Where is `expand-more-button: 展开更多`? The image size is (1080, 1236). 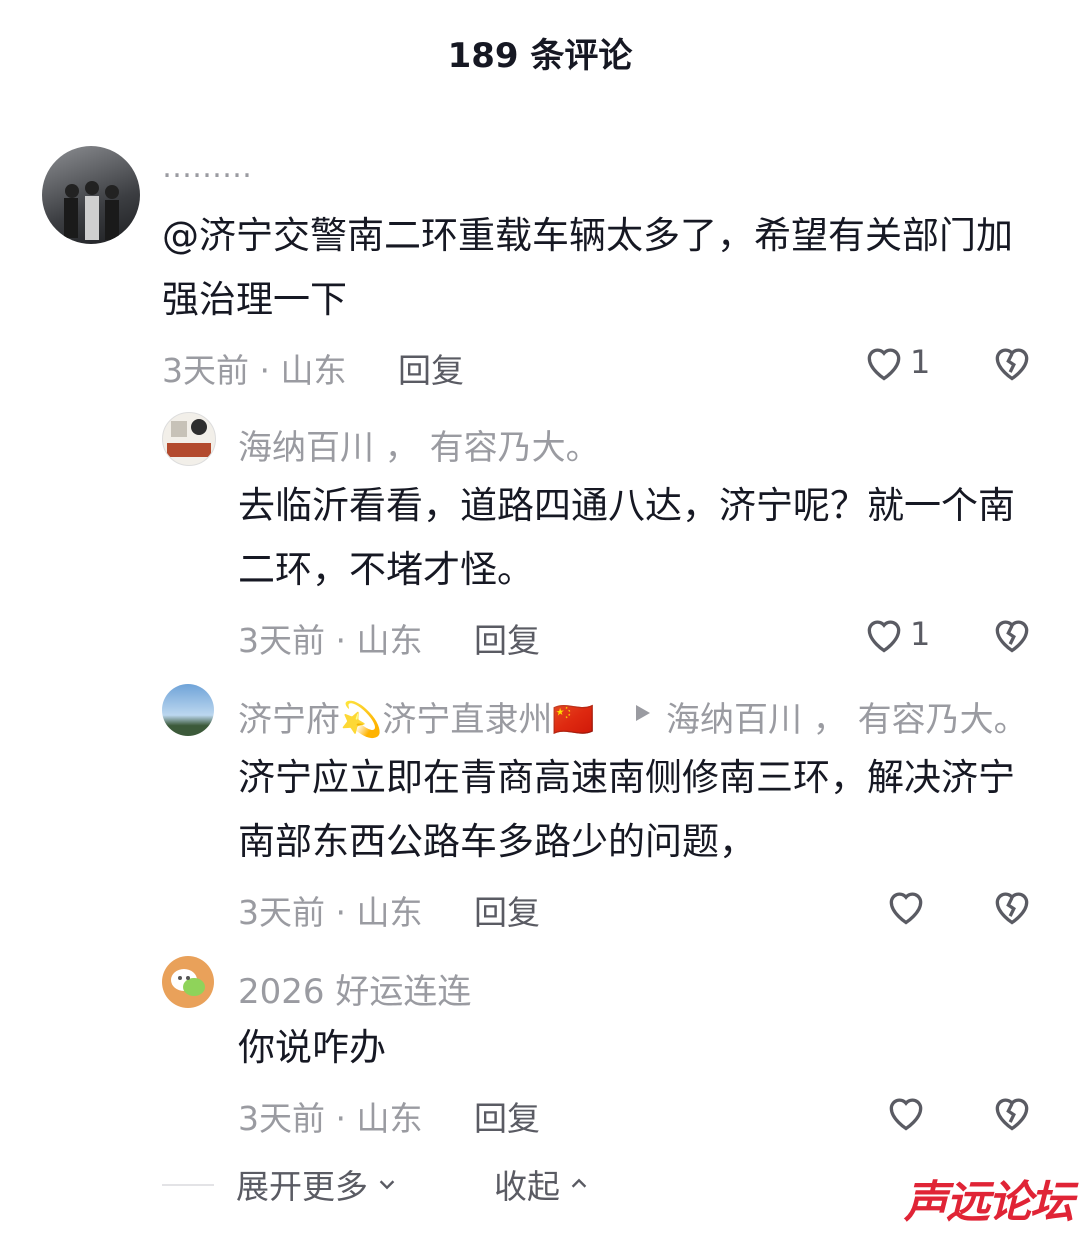 expand-more-button: 展开更多 is located at coordinates (317, 1184).